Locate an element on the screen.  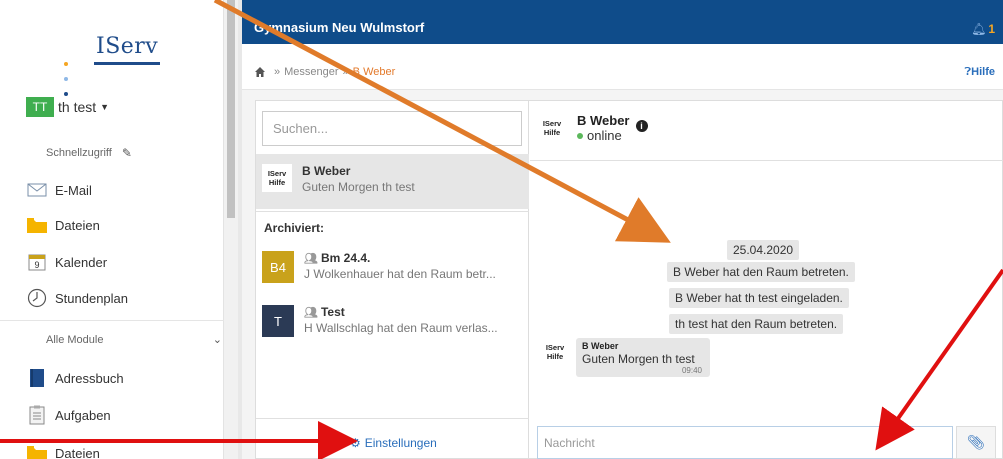
breadcrumb-messenger: Messenger is located at coordinates (311, 72).